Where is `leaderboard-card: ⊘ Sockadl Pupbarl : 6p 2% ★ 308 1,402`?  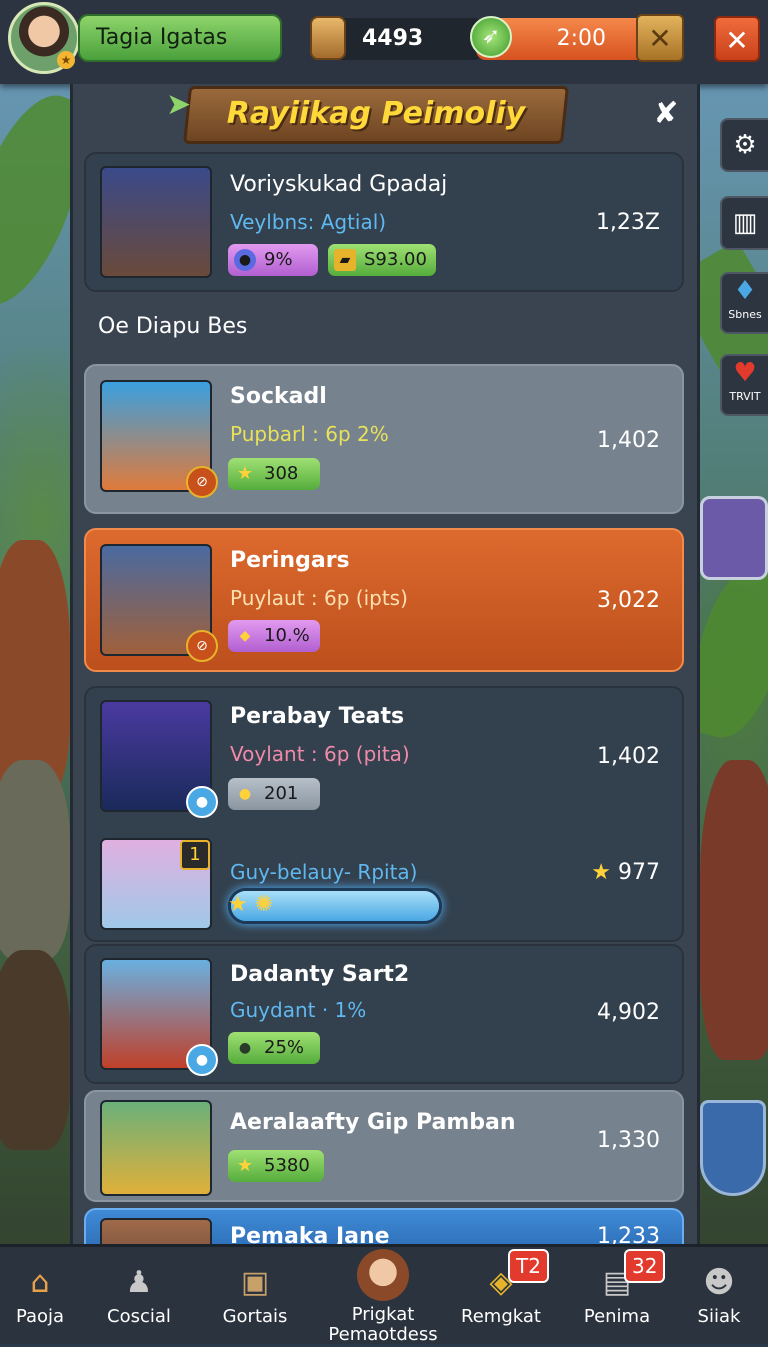 leaderboard-card: ⊘ Sockadl Pupbarl : 6p 2% ★ 308 1,402 is located at coordinates (384, 439).